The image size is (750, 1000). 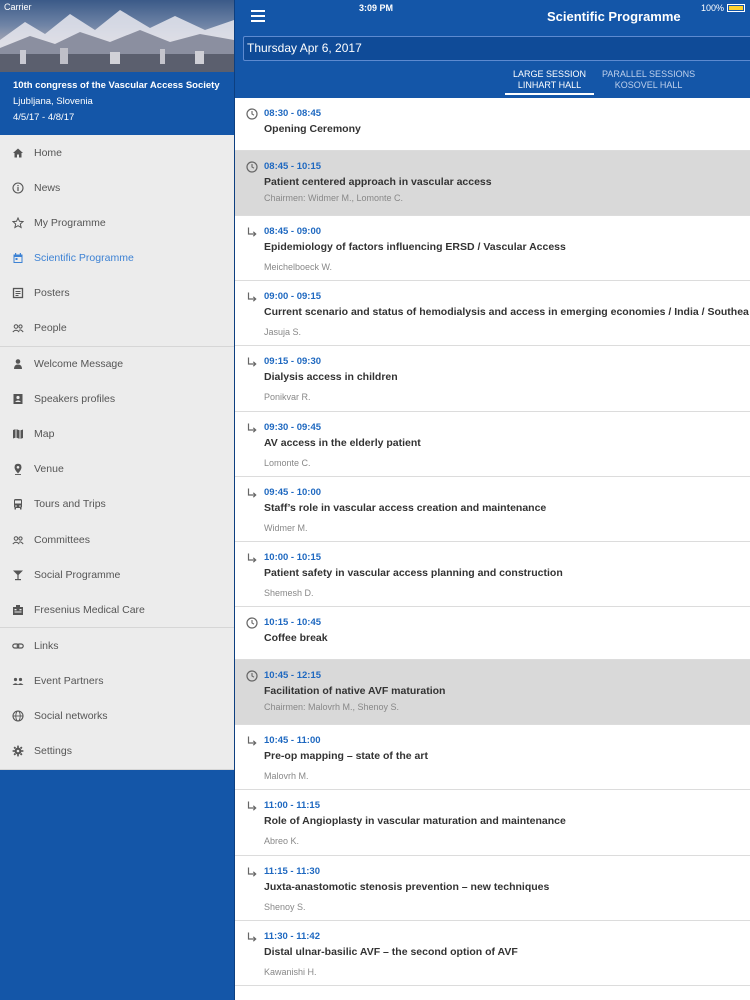 What do you see at coordinates (285, 906) in the screenshot?
I see `speaker-name: Shenoy S.` at bounding box center [285, 906].